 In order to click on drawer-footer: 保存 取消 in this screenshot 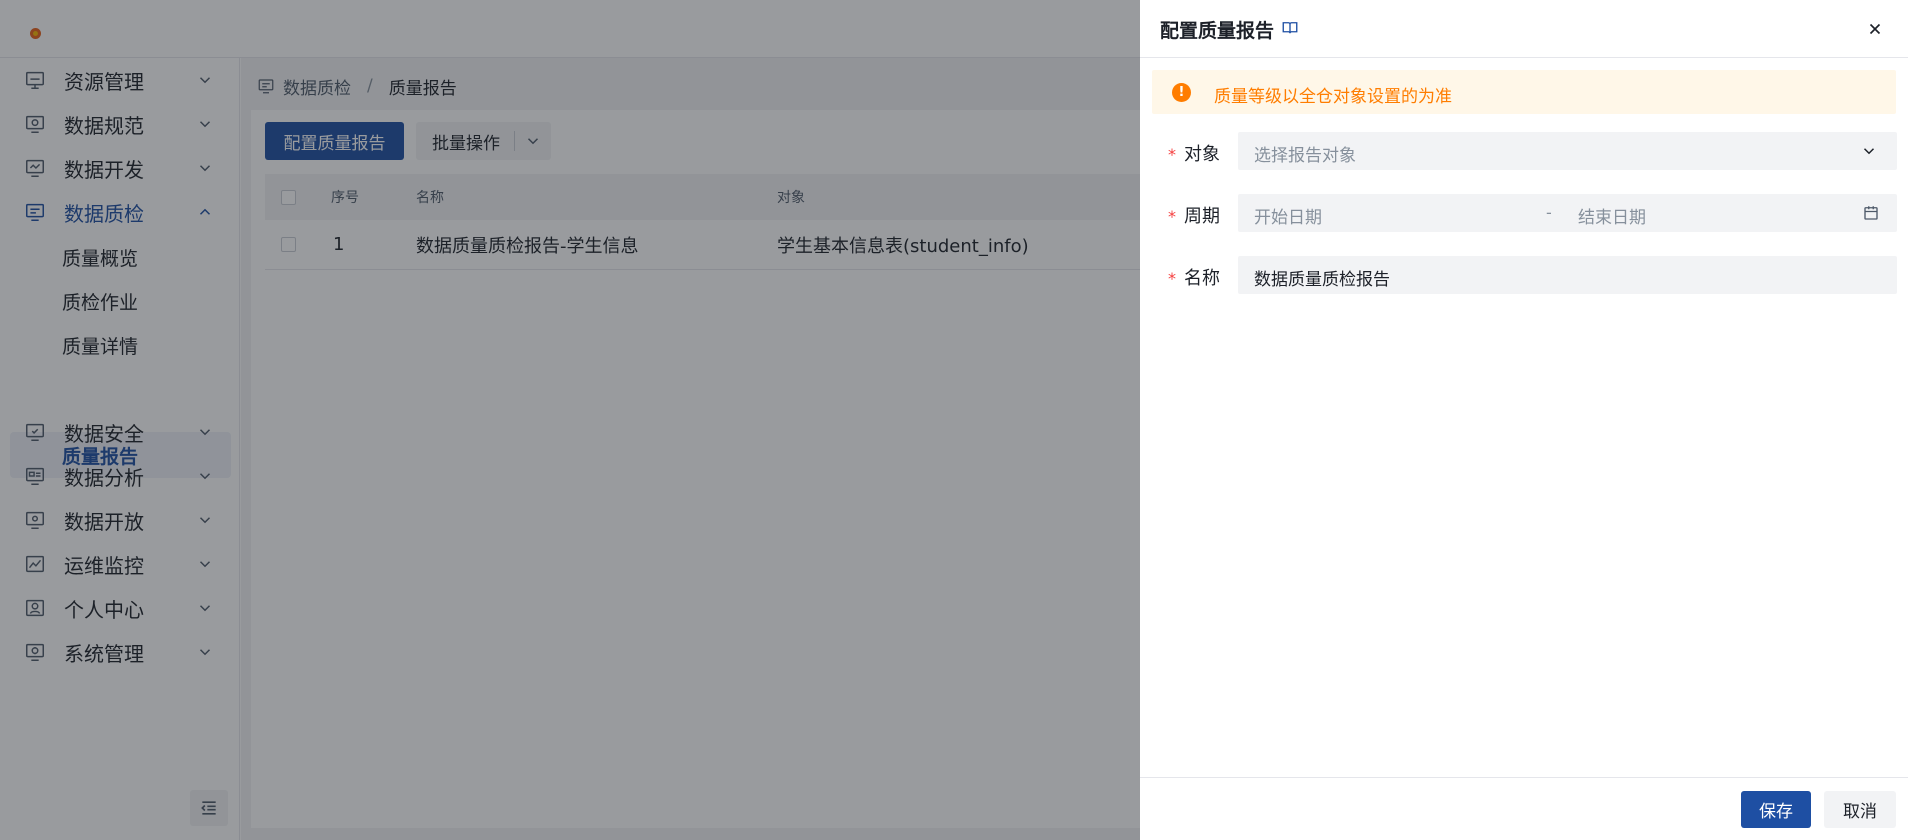, I will do `click(1524, 808)`.